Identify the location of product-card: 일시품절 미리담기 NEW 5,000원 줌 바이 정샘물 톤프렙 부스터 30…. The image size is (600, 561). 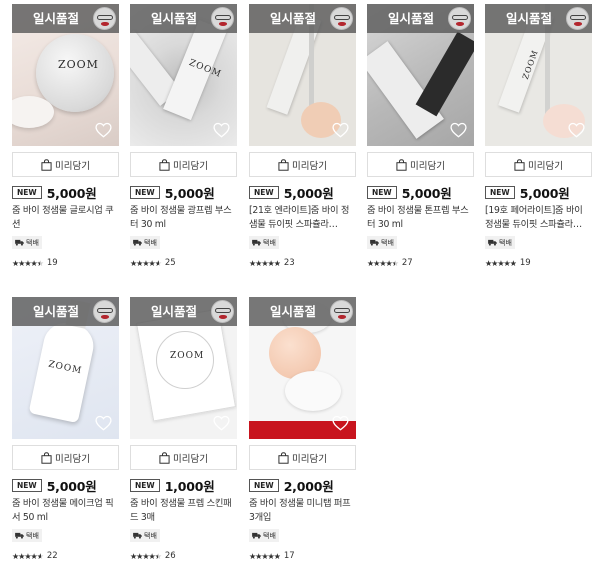
(420, 136).